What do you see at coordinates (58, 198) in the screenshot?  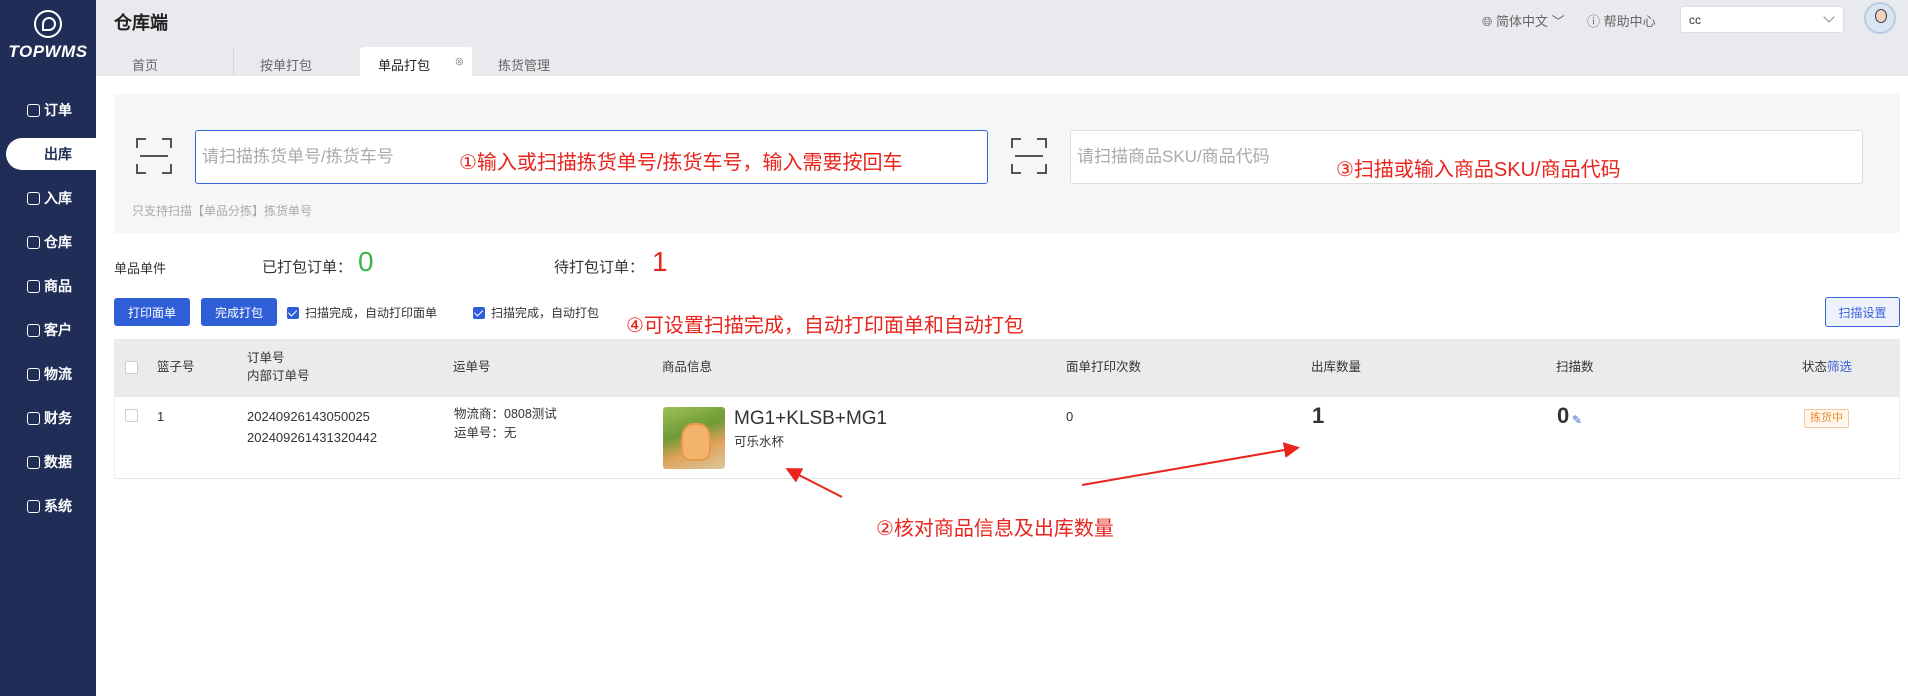 I see `sidebar-item-label: 入库` at bounding box center [58, 198].